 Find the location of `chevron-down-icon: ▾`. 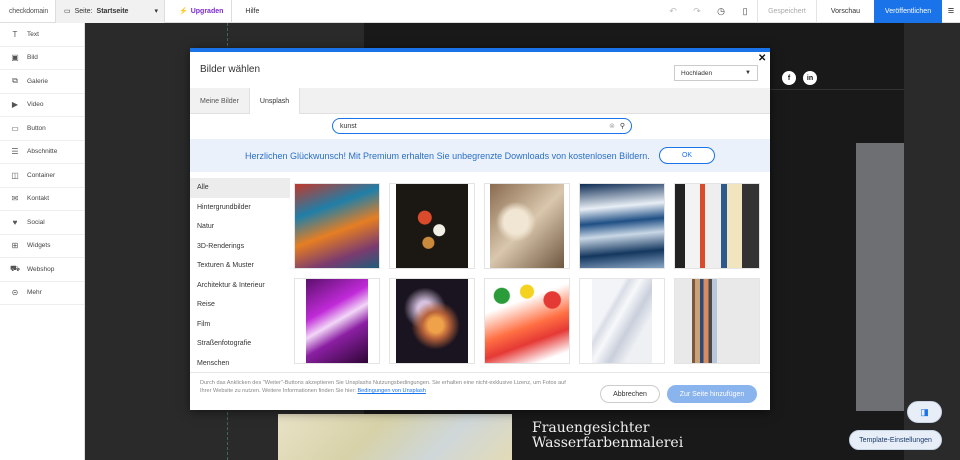

chevron-down-icon: ▾ is located at coordinates (156, 11).